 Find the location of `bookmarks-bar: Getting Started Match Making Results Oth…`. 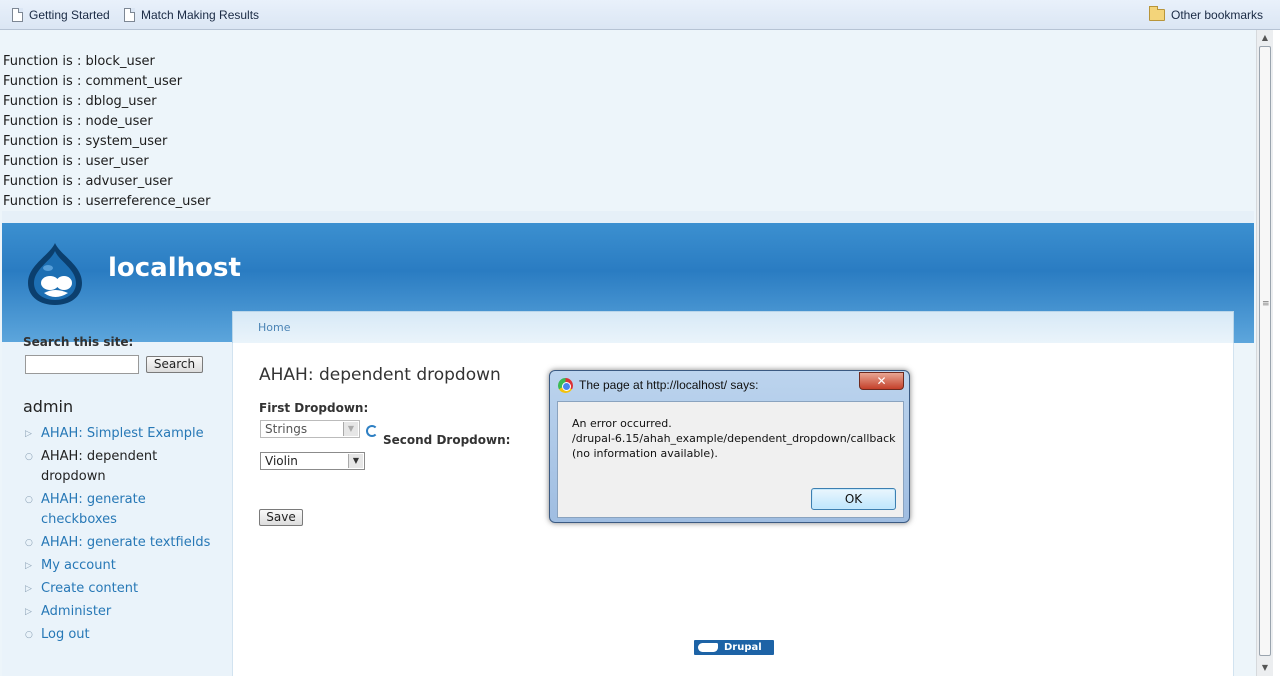

bookmarks-bar: Getting Started Match Making Results Oth… is located at coordinates (640, 15).